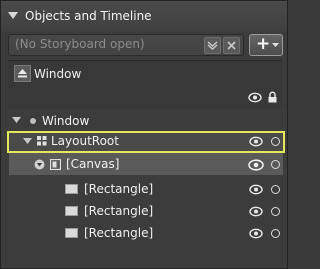 This screenshot has width=320, height=269. Describe the element at coordinates (33, 121) in the screenshot. I see `window-node-icon` at that location.